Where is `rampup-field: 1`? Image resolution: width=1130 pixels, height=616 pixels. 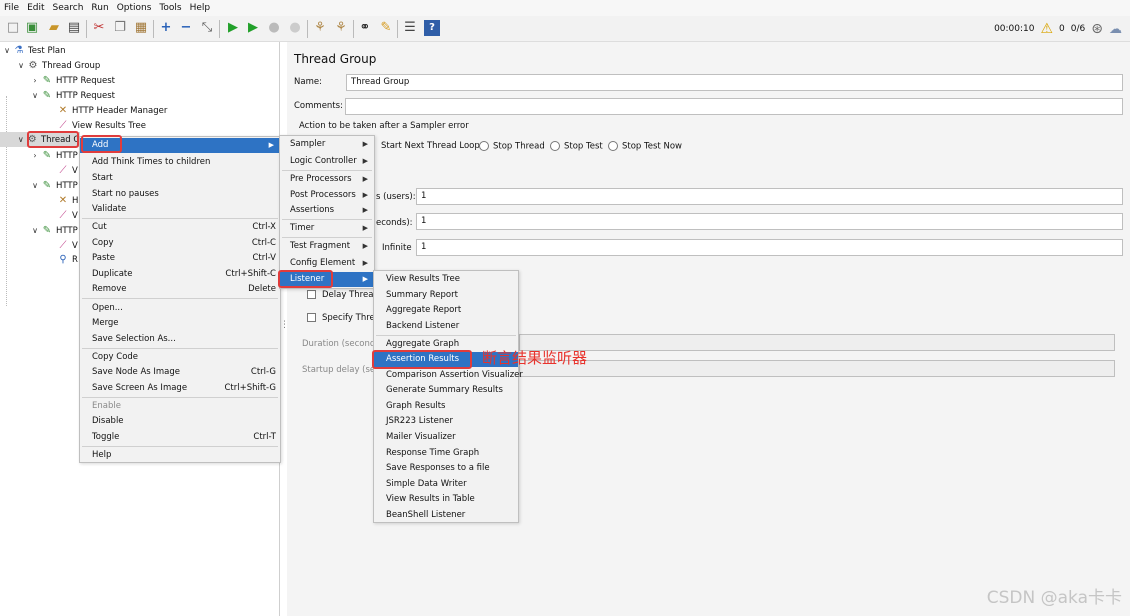 rampup-field: 1 is located at coordinates (769, 221).